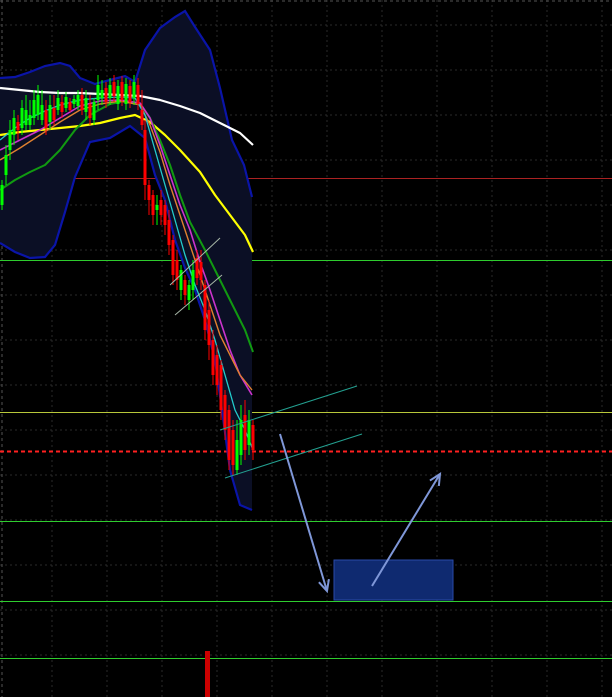  I want to click on target-zone, so click(393, 580).